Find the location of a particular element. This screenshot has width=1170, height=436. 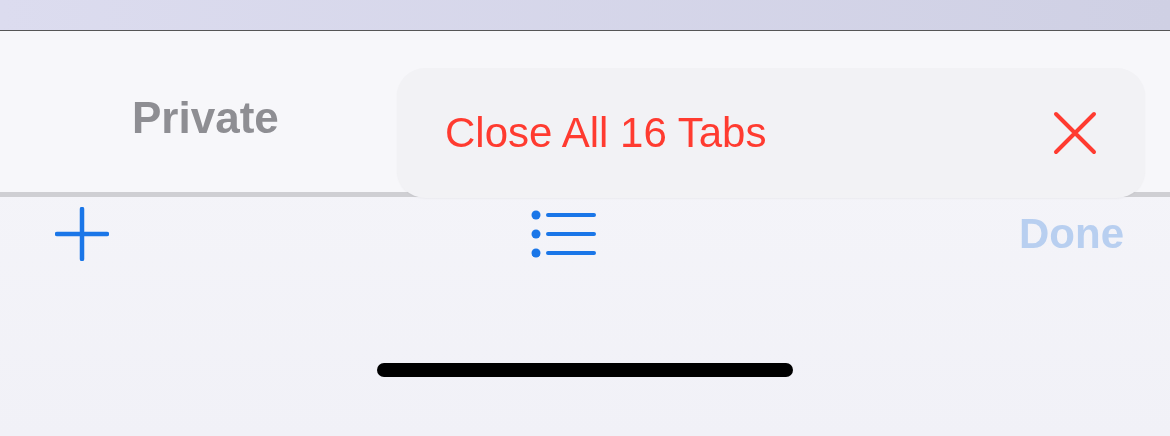

menu-item: Close All 16 Tabs is located at coordinates (771, 133).